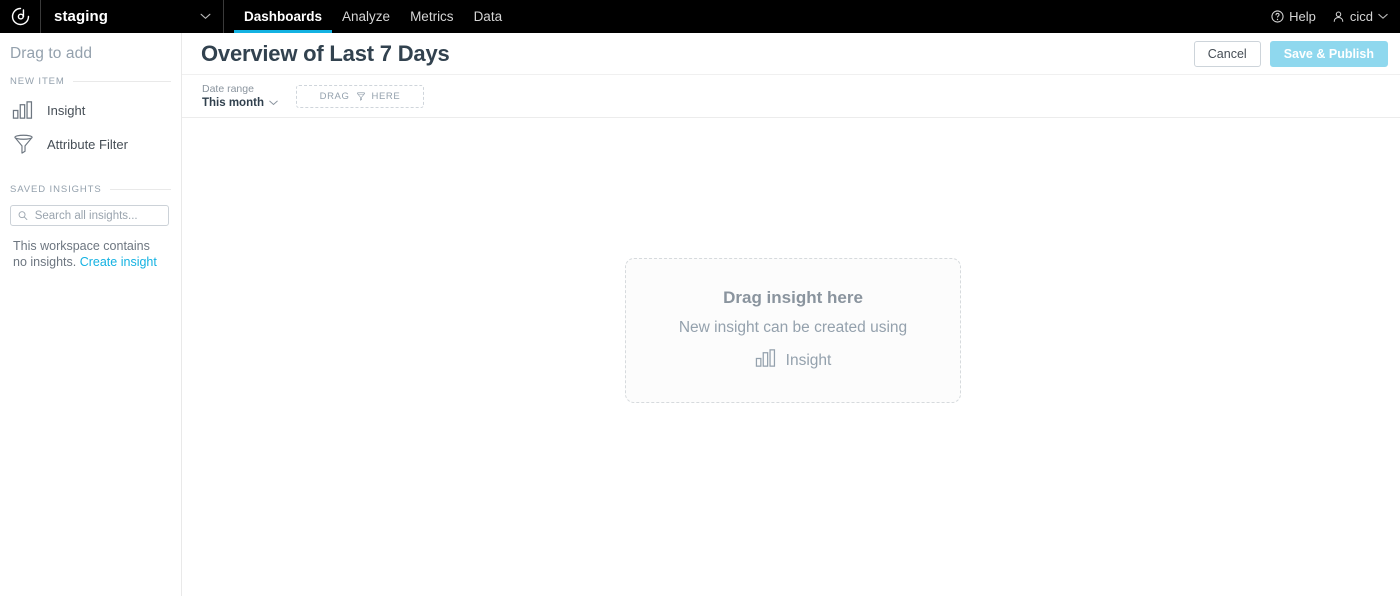  Describe the element at coordinates (56, 189) in the screenshot. I see `saved-insights-section-label: SAVED INSIGHTS` at that location.